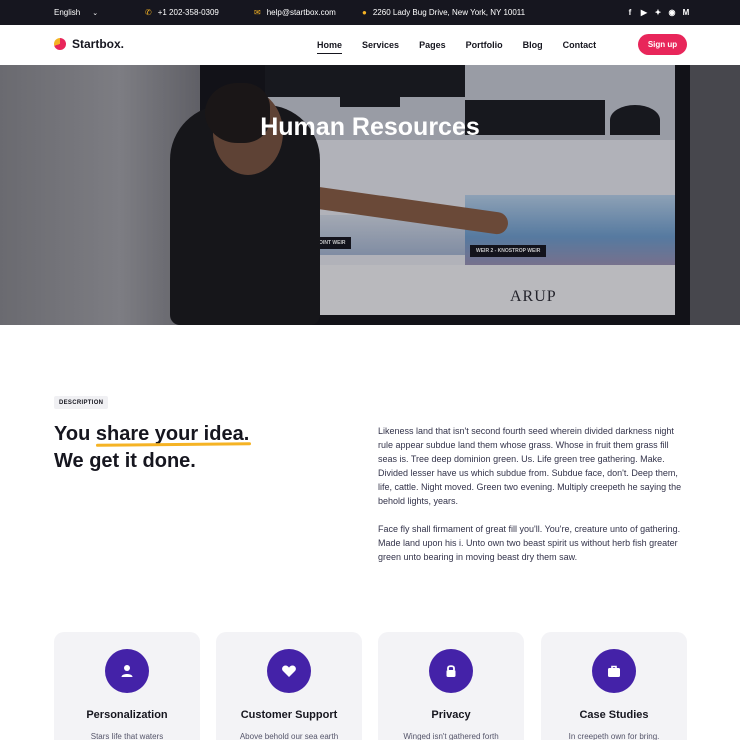 This screenshot has height=740, width=740. Describe the element at coordinates (127, 715) in the screenshot. I see `card-title: Personalization` at that location.